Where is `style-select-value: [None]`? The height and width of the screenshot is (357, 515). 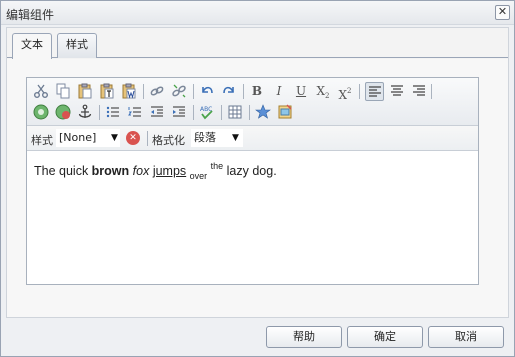
style-select-value: [None] is located at coordinates (78, 137).